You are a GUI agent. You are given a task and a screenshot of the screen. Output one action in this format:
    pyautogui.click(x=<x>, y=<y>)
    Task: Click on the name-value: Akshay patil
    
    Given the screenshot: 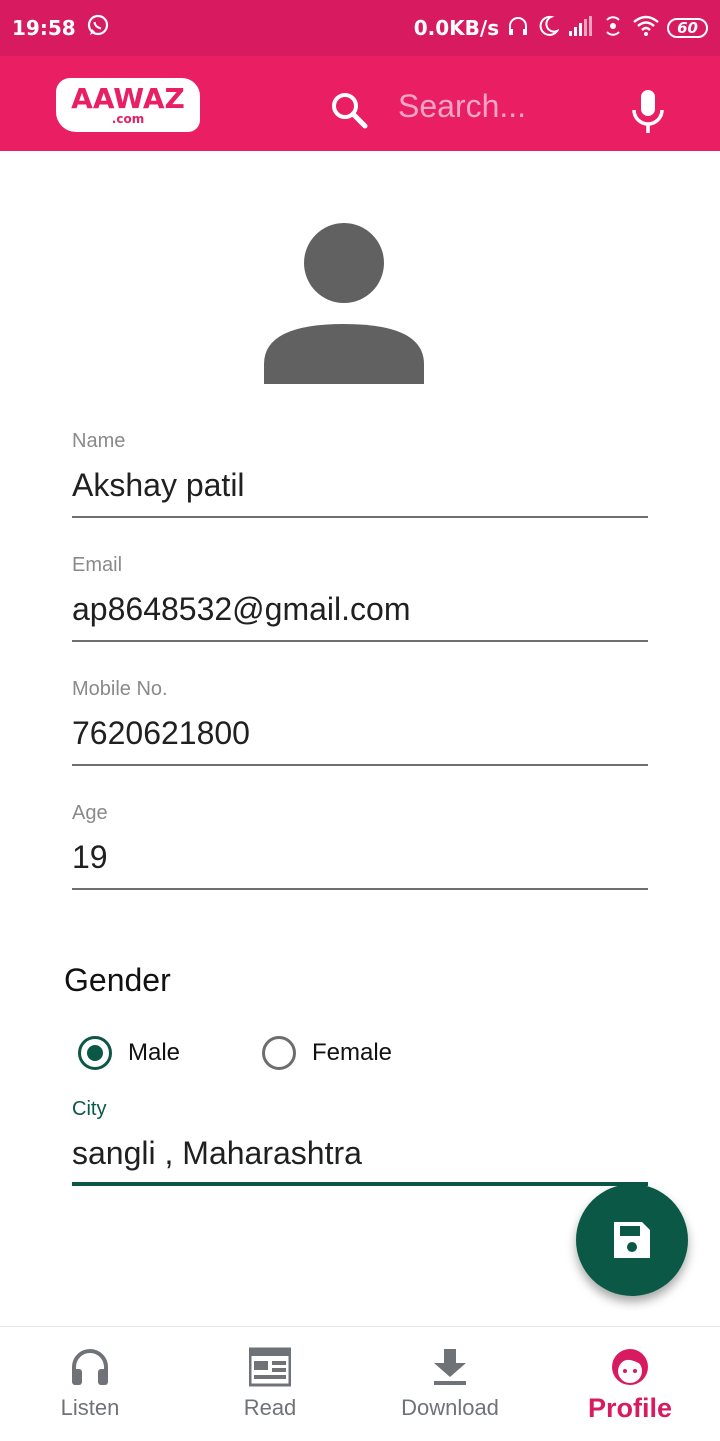 What is the action you would take?
    pyautogui.click(x=360, y=492)
    